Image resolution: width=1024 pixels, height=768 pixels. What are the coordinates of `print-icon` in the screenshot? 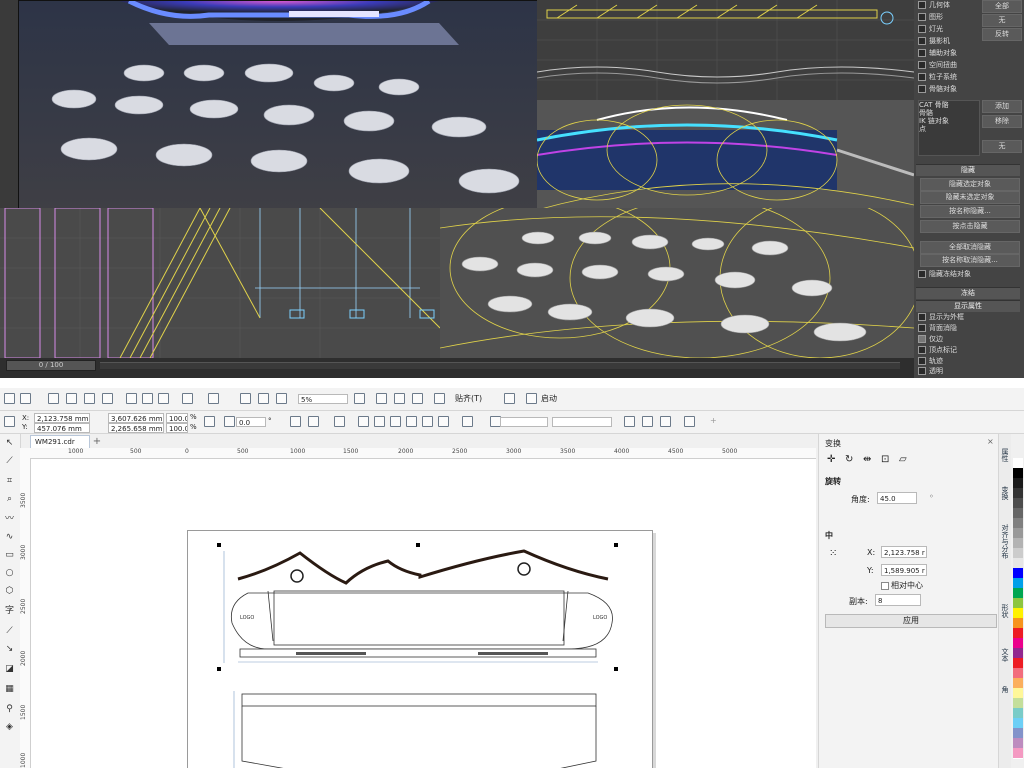 It's located at (107, 398).